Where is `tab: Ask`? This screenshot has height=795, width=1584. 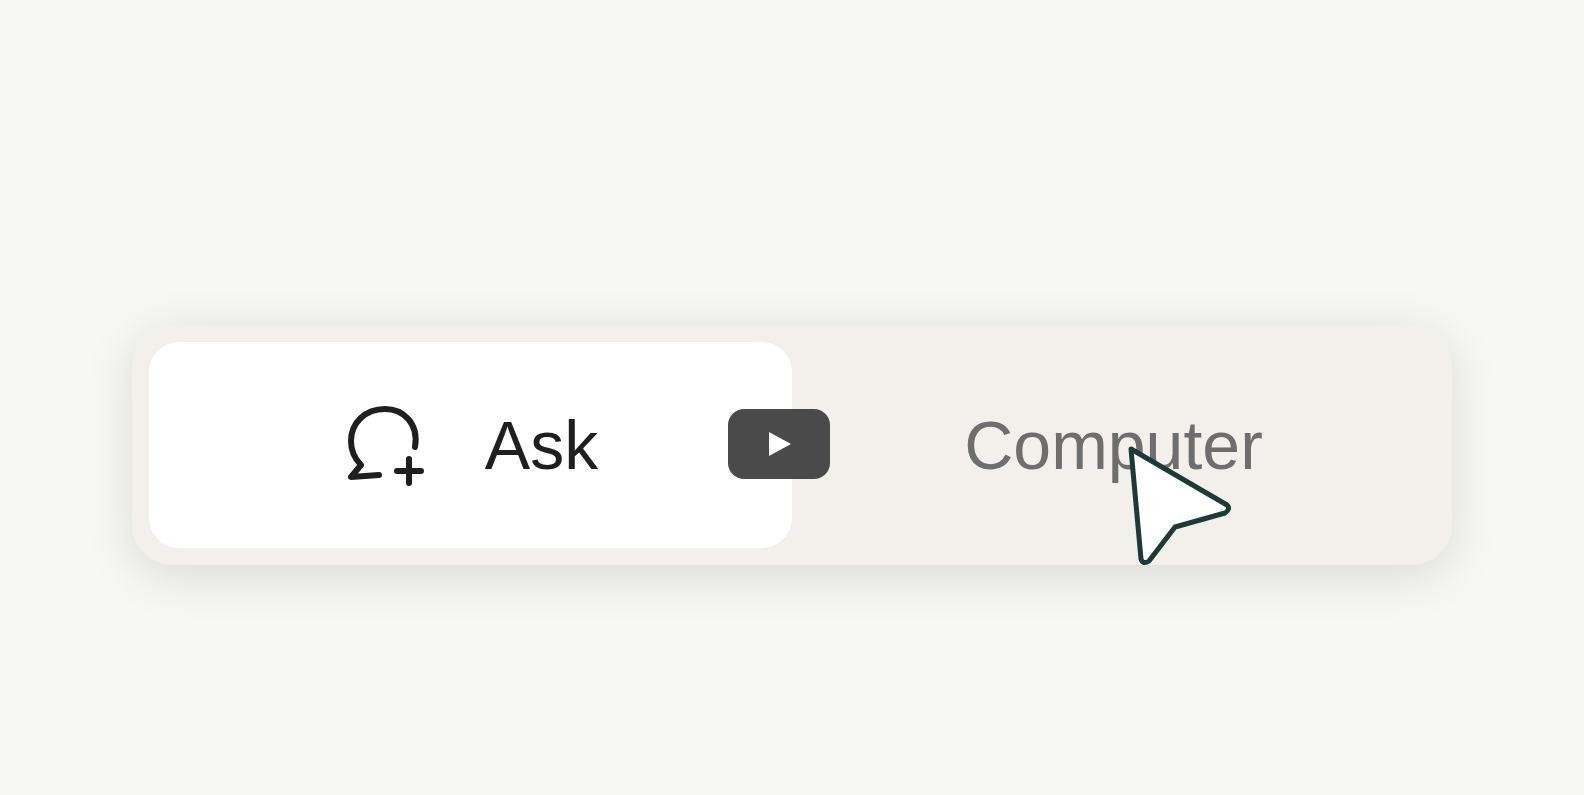 tab: Ask is located at coordinates (470, 444).